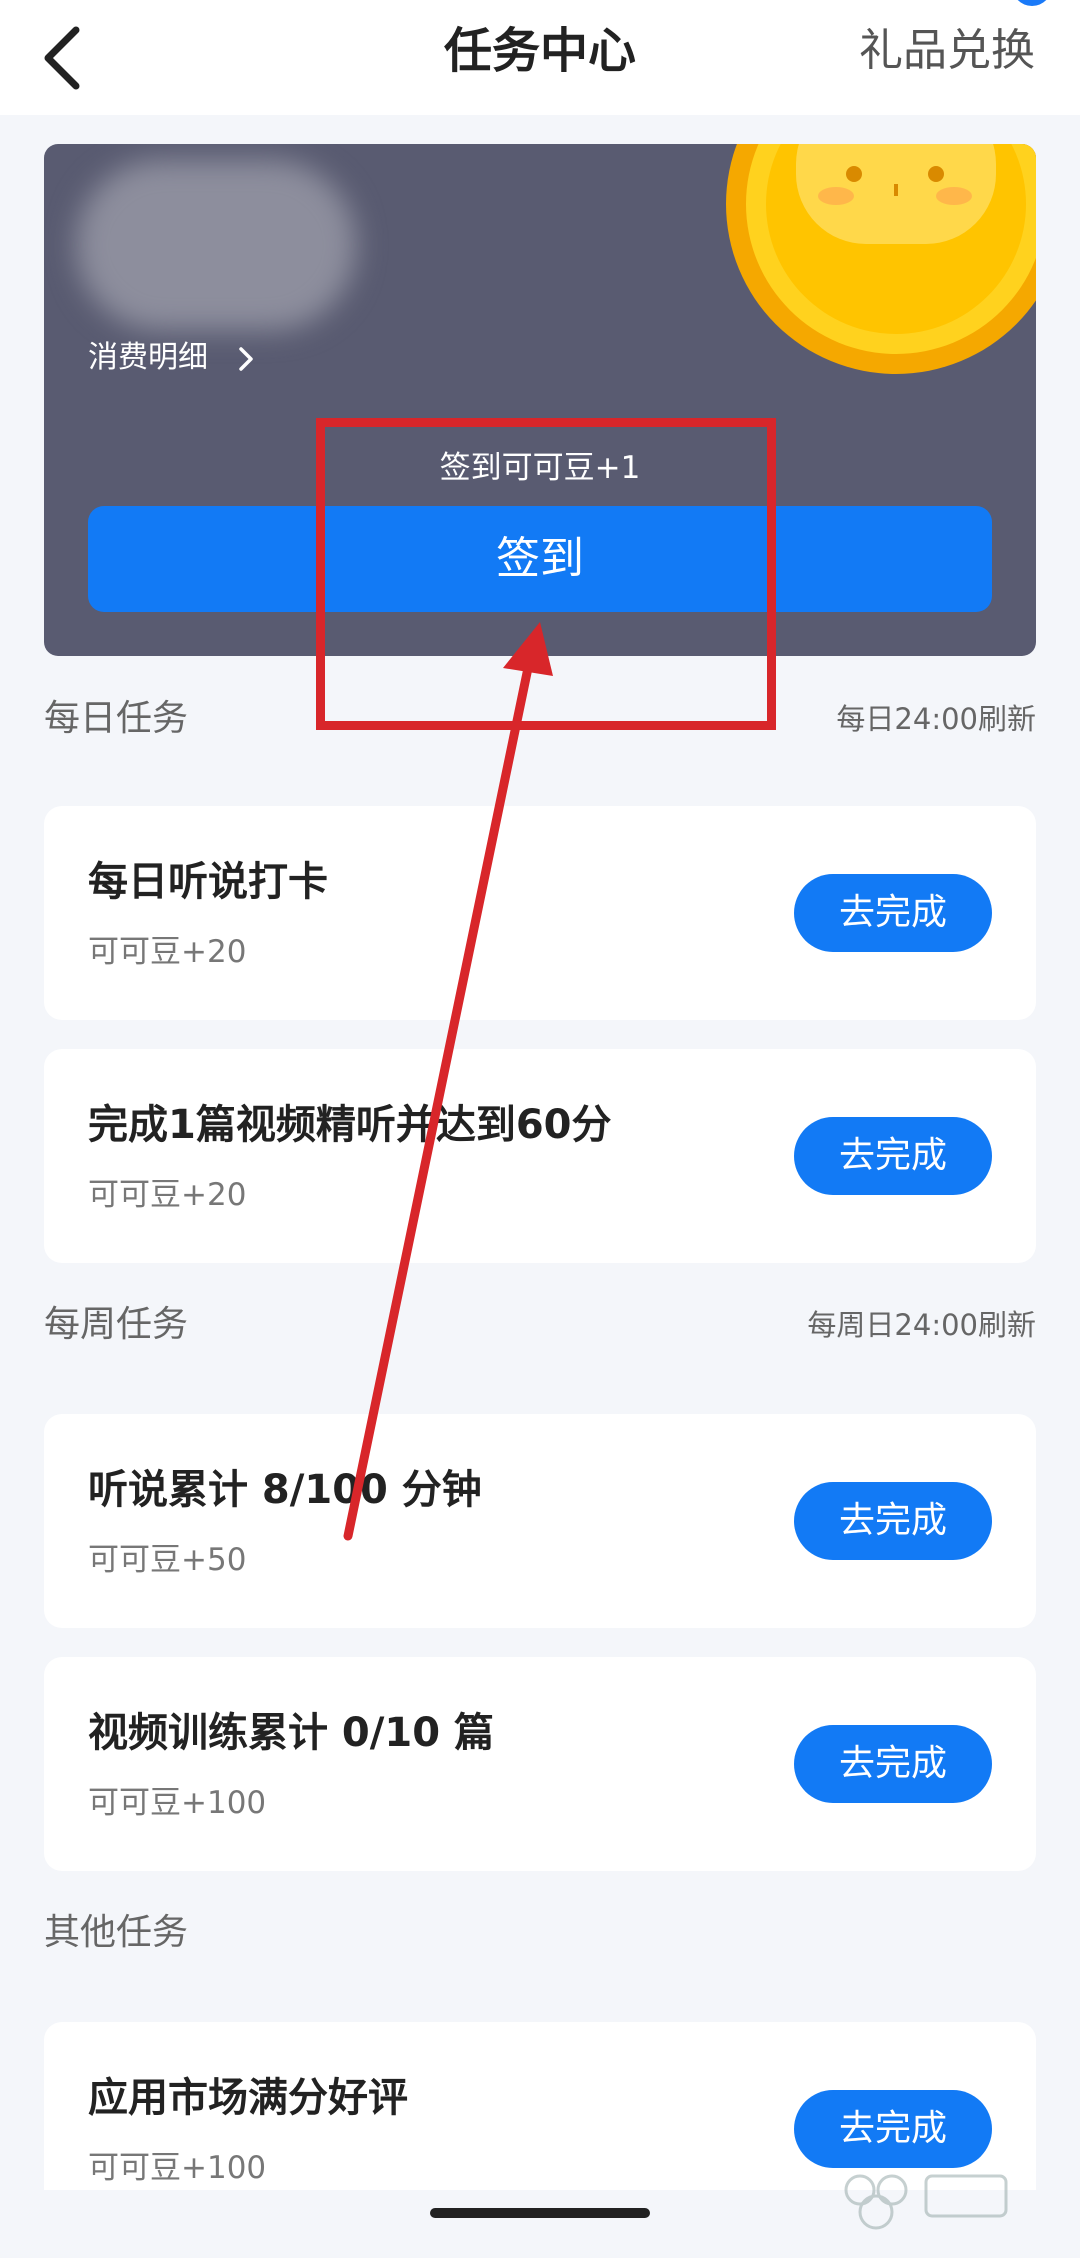  I want to click on task-card: 听说累计 8/100 分钟 可可豆+50 去完成, so click(540, 1521).